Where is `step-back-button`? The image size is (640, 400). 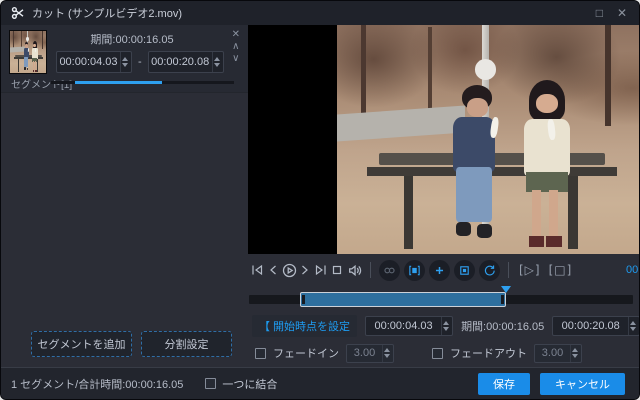 step-back-button is located at coordinates (273, 270).